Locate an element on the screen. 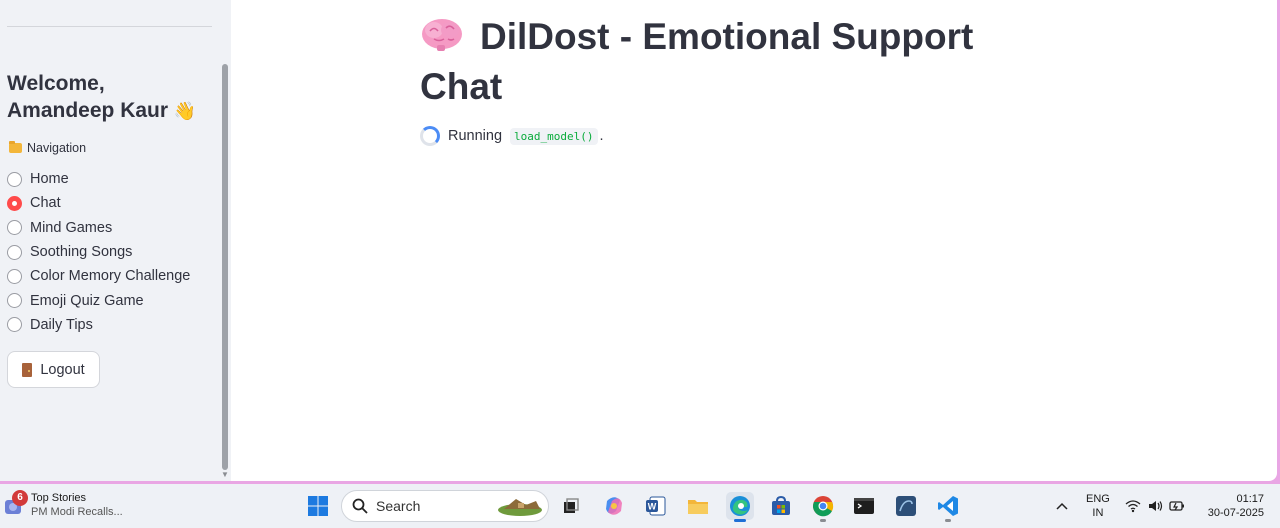 This screenshot has width=1280, height=528. door-icon is located at coordinates (27, 369).